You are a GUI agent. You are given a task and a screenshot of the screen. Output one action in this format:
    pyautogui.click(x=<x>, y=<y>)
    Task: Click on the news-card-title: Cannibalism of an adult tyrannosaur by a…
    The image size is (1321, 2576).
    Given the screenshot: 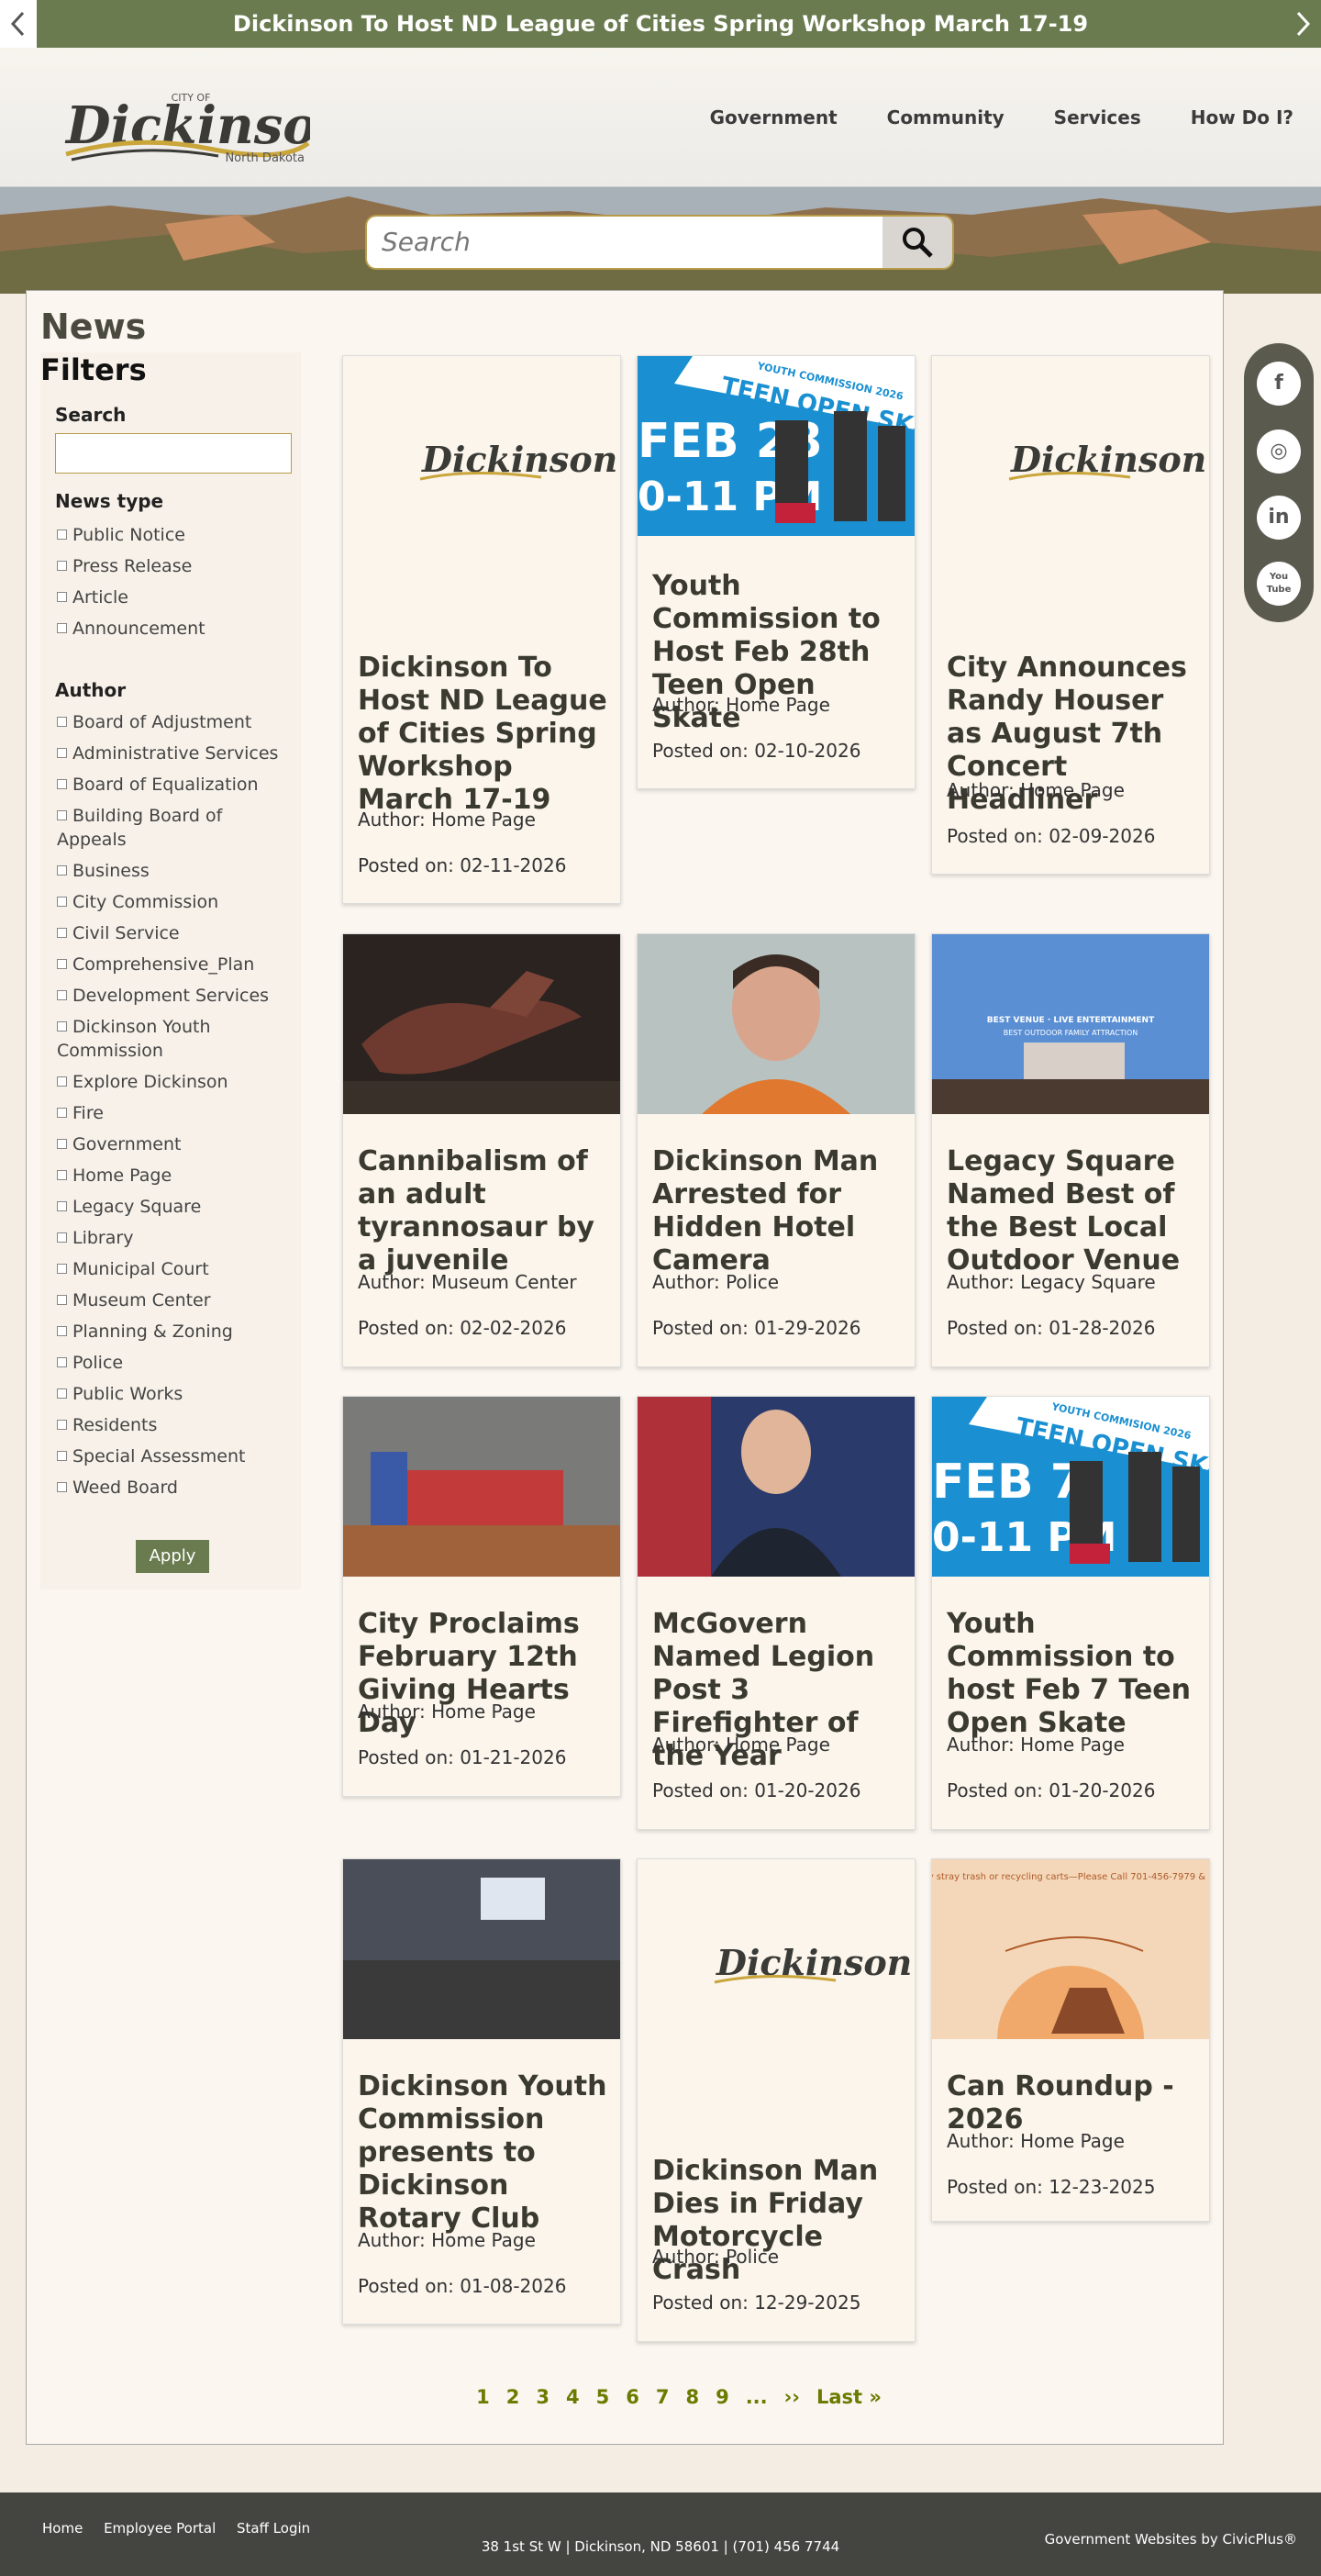 What is the action you would take?
    pyautogui.click(x=486, y=1211)
    